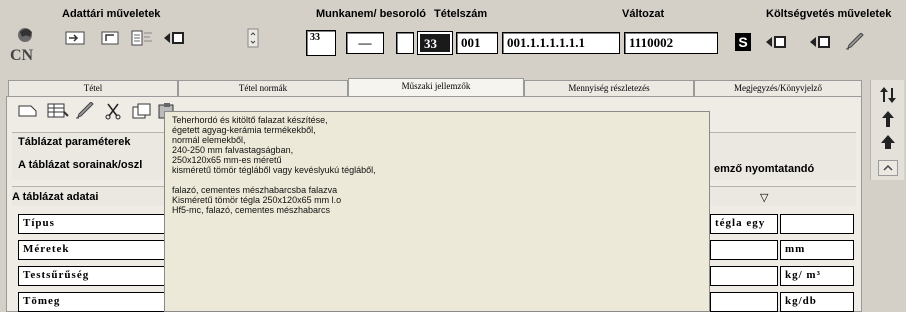 The image size is (906, 312). I want to click on list-edit-icon, so click(142, 38).